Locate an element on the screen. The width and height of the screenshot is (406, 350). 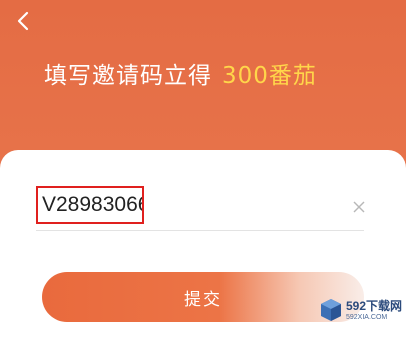
invite-code-field is located at coordinates (201, 208).